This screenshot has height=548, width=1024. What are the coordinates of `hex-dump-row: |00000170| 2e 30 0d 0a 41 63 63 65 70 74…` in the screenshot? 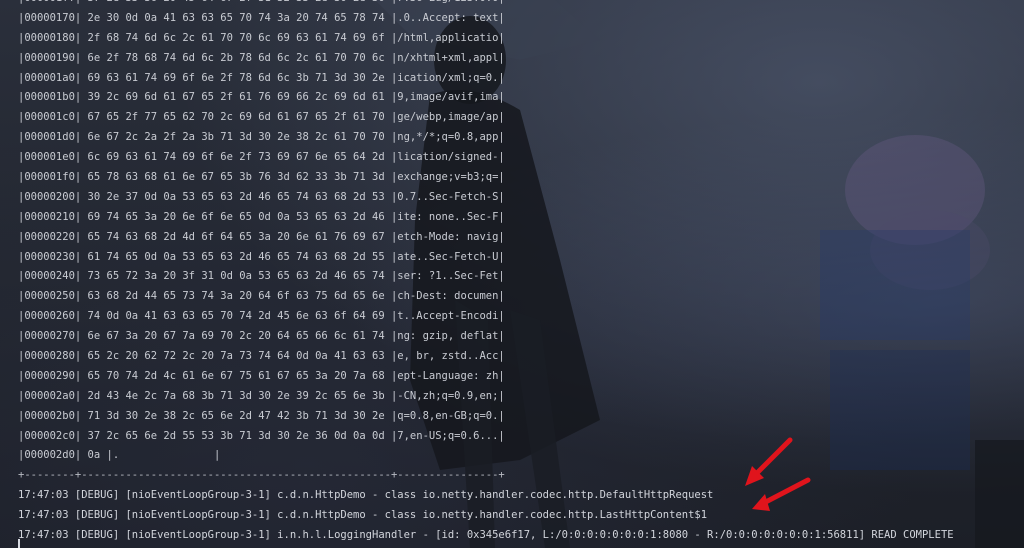 It's located at (261, 17).